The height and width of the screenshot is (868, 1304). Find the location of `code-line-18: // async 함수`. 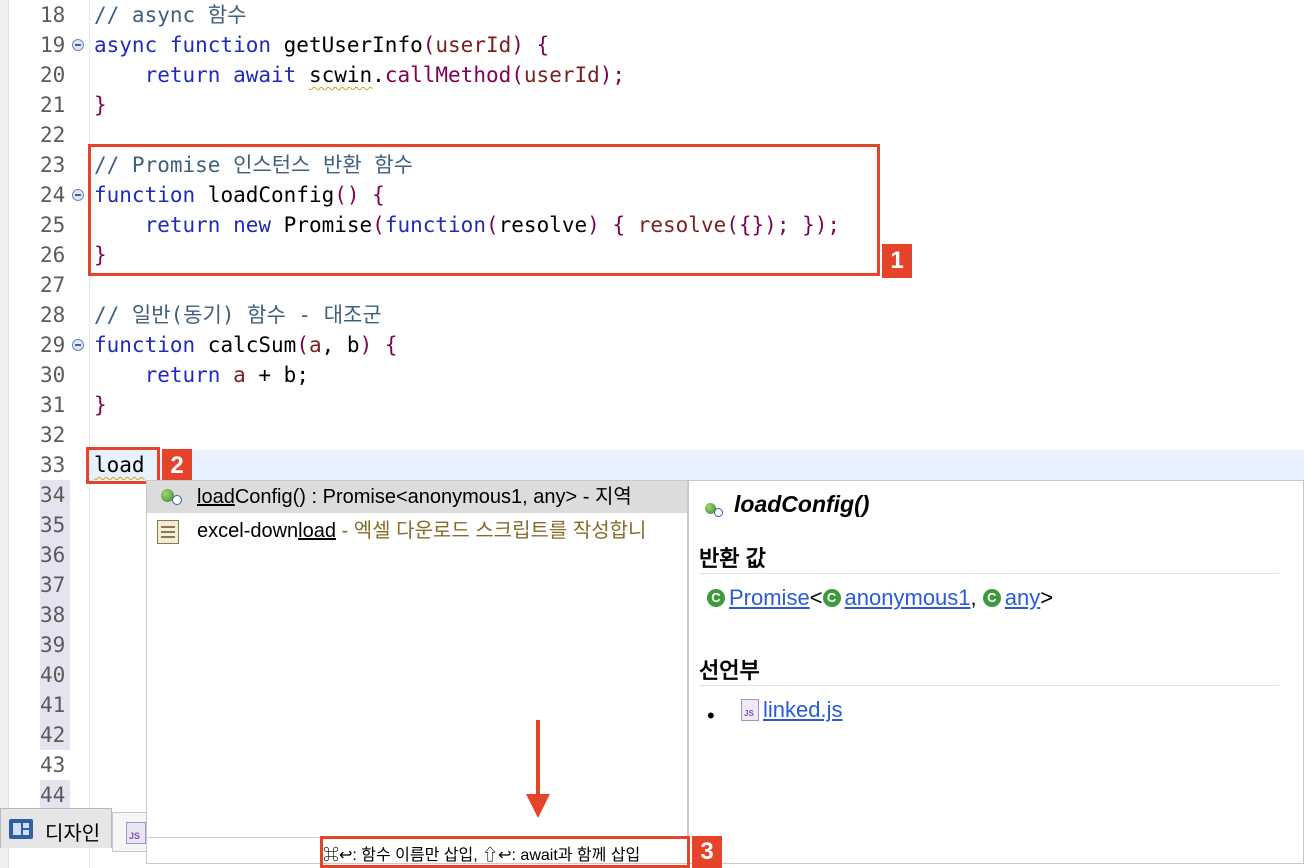

code-line-18: // async 함수 is located at coordinates (170, 15).